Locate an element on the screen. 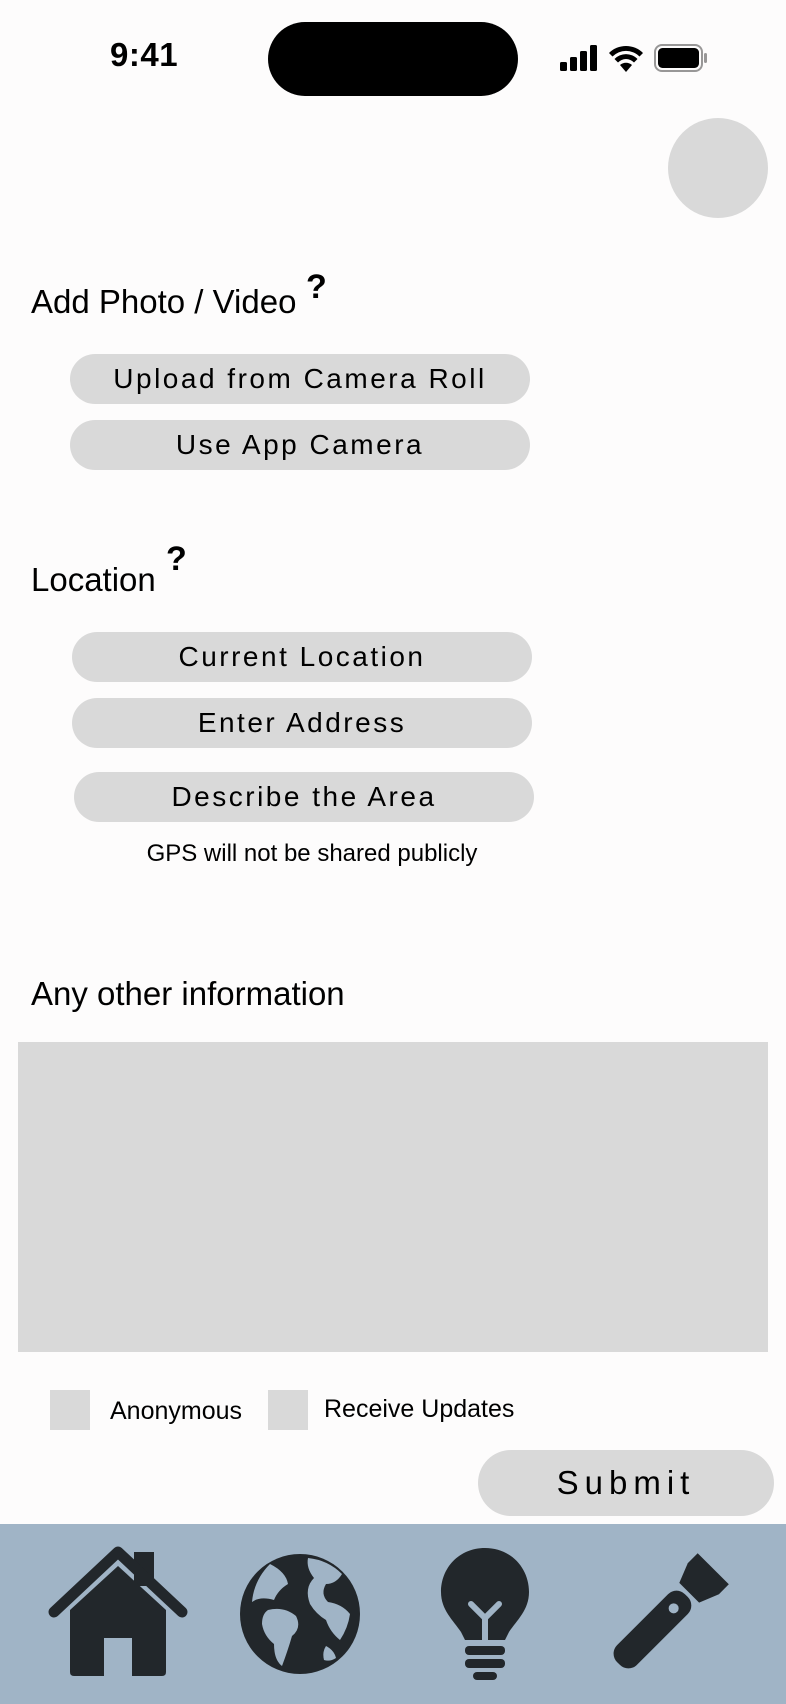 The width and height of the screenshot is (786, 1704). receive-updates-checkbox is located at coordinates (288, 1410).